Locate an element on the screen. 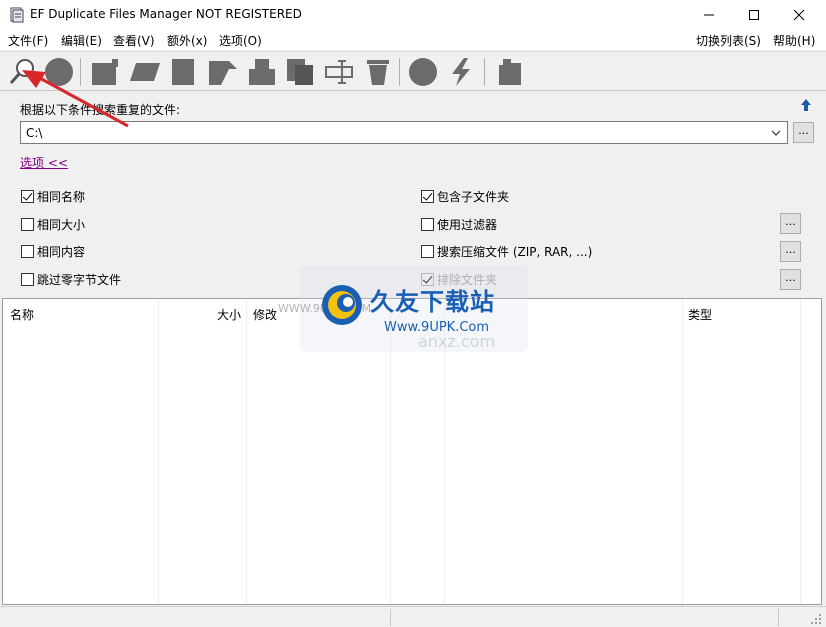 The image size is (826, 627). same-name-checkbox: 相同名称 is located at coordinates (53, 196).